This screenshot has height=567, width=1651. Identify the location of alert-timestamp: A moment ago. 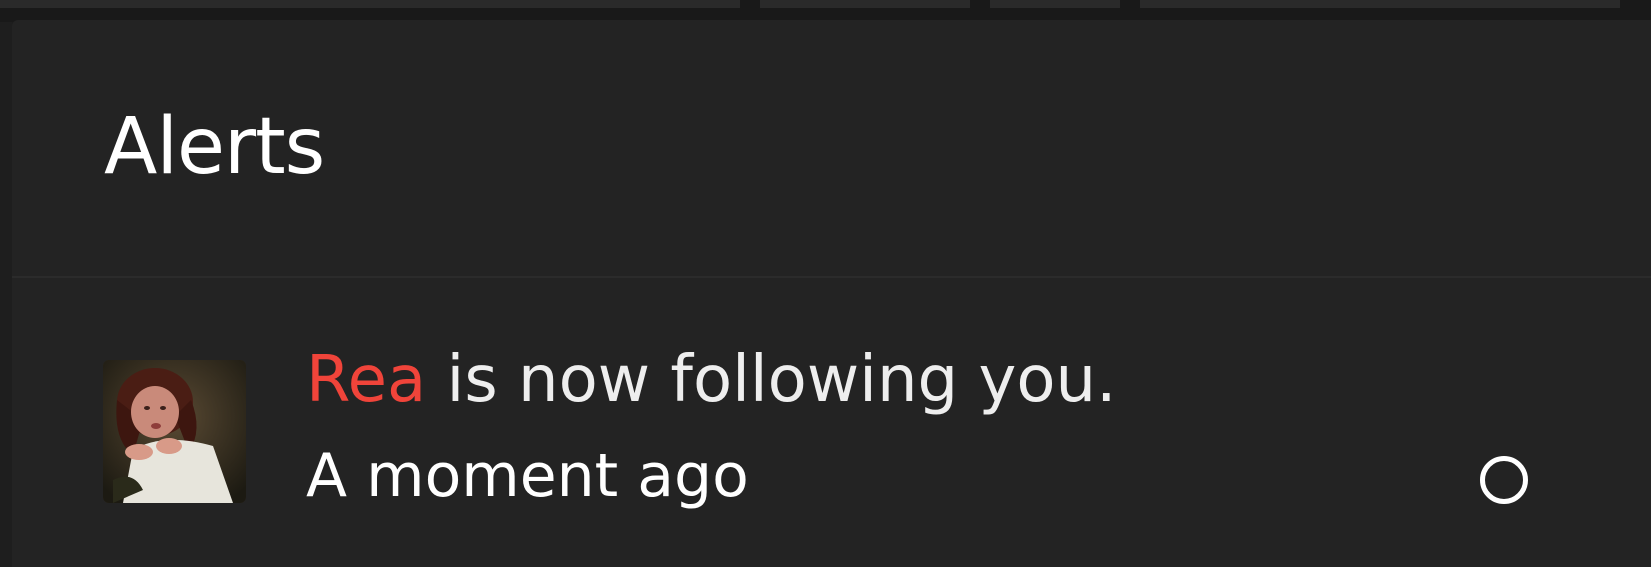
(527, 476).